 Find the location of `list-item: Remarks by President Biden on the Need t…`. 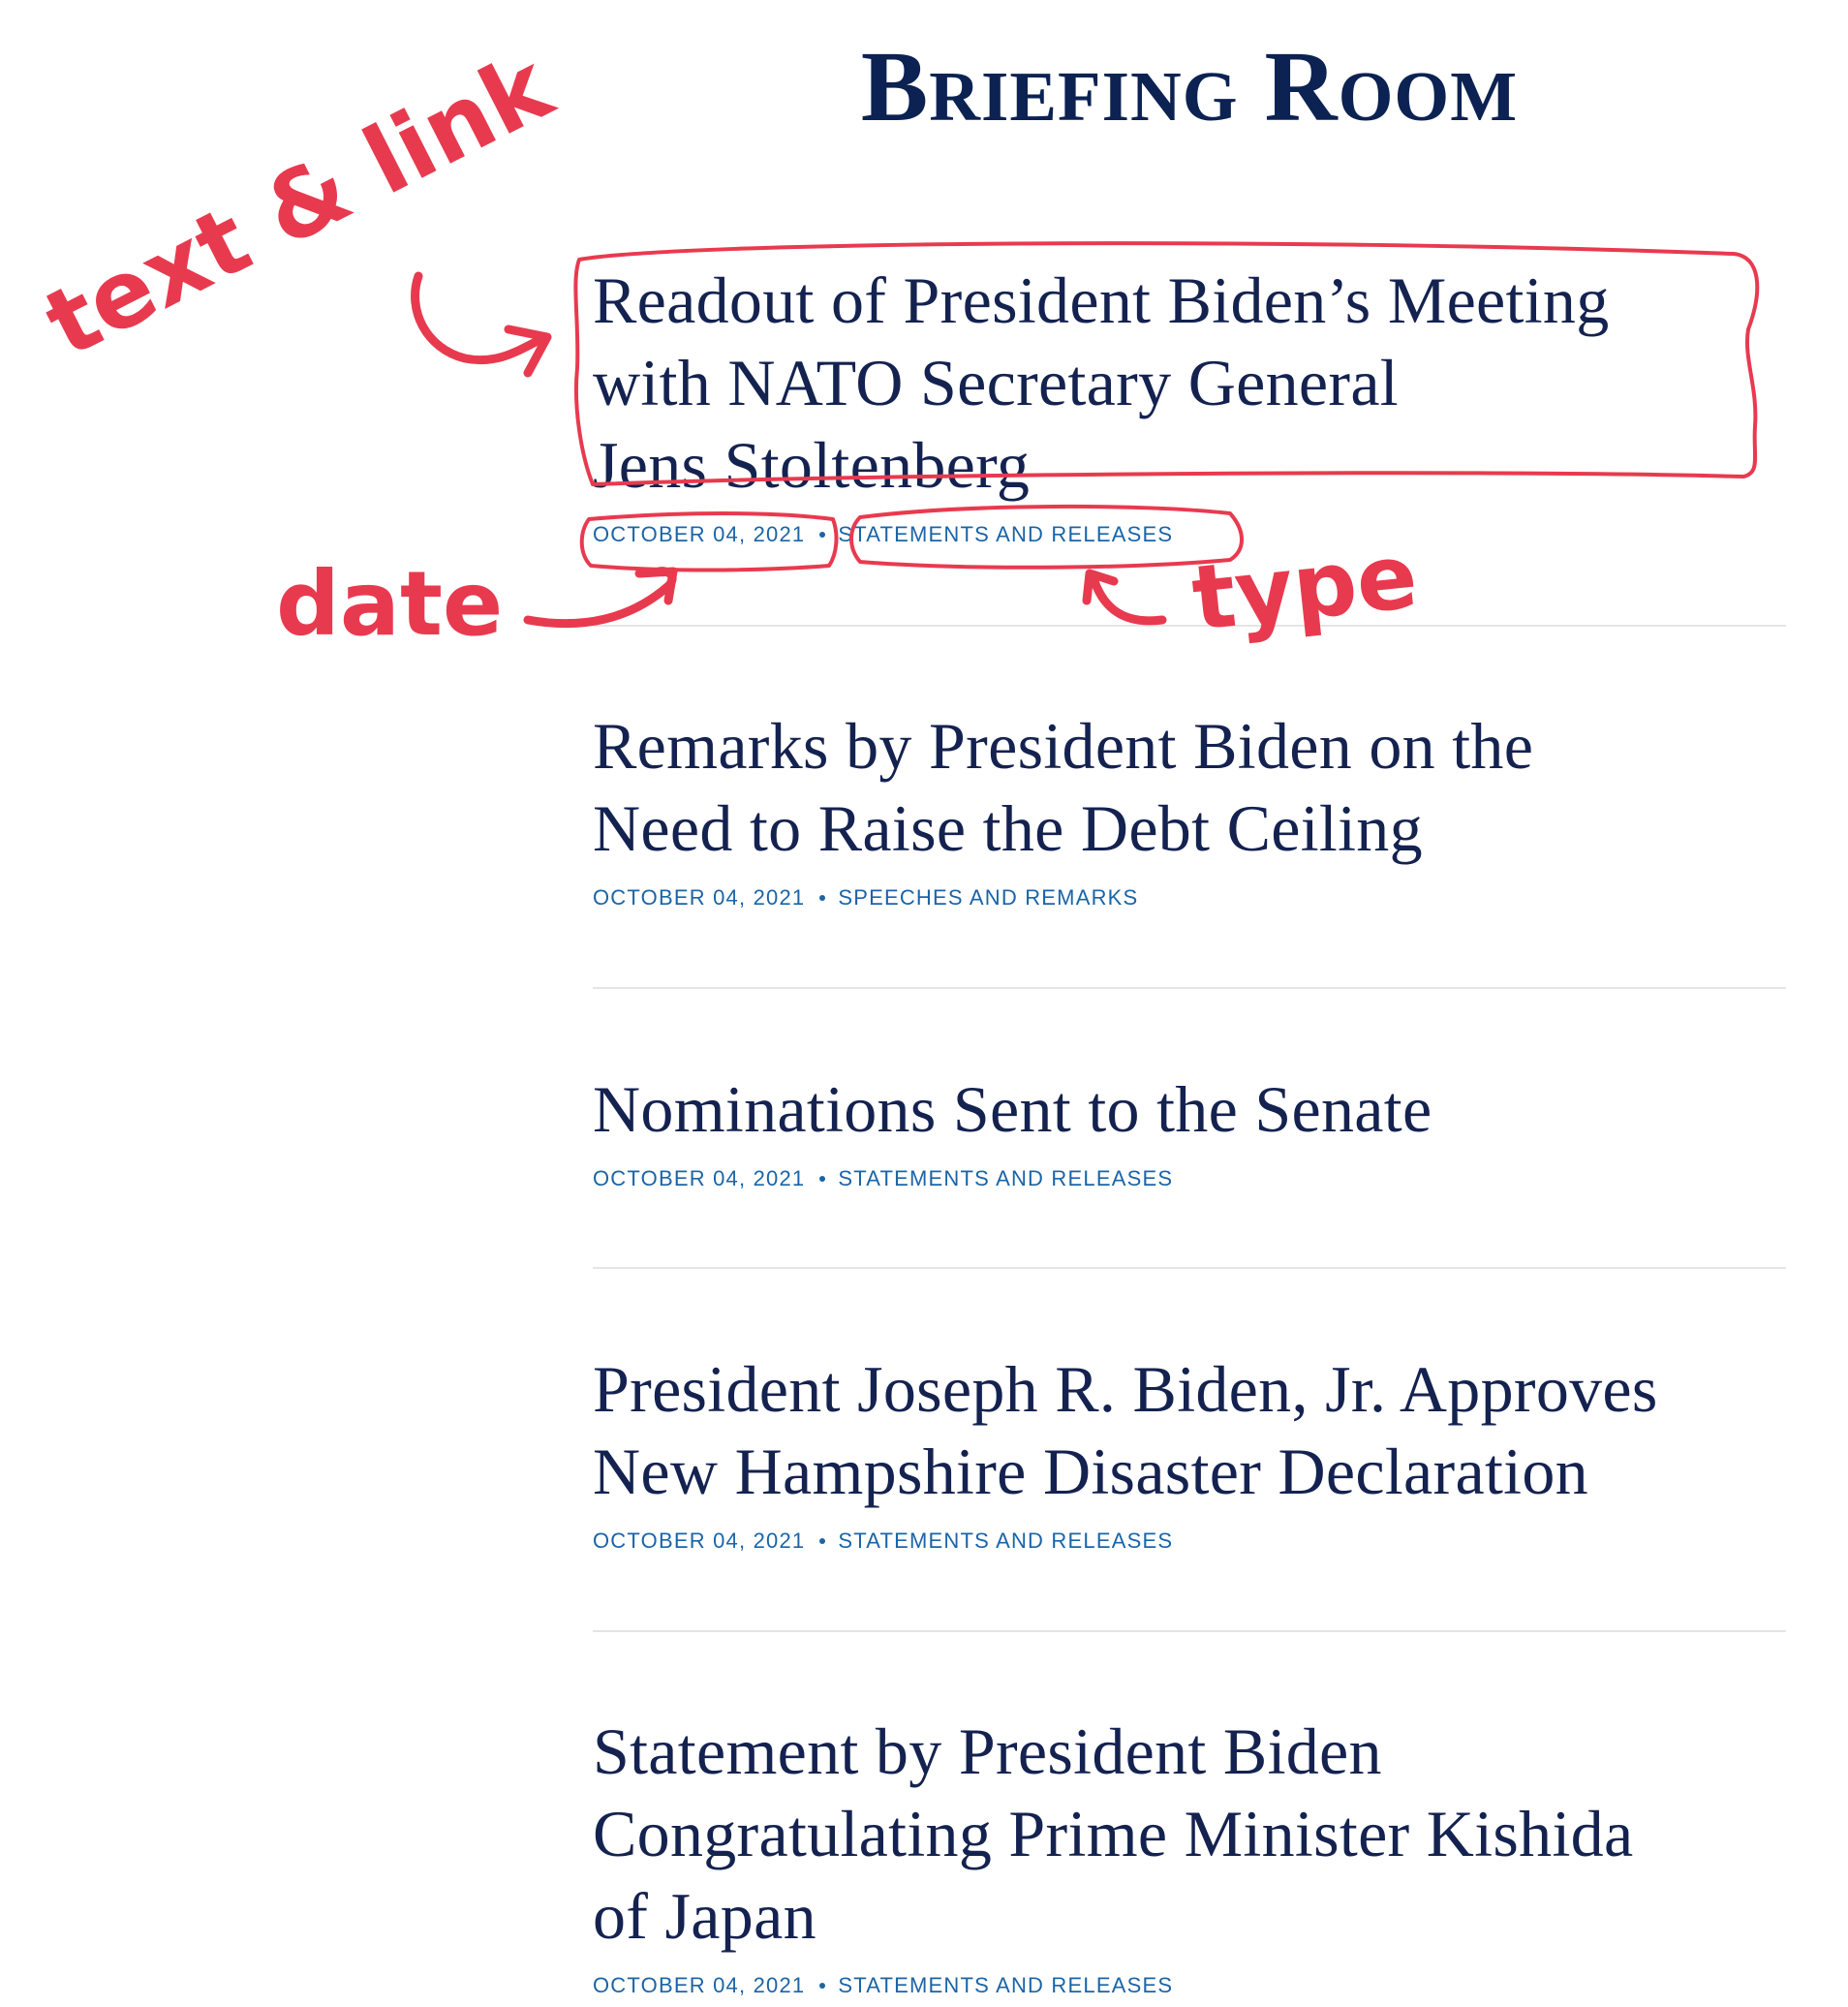

list-item: Remarks by President Biden on the Need t… is located at coordinates (1189, 808).